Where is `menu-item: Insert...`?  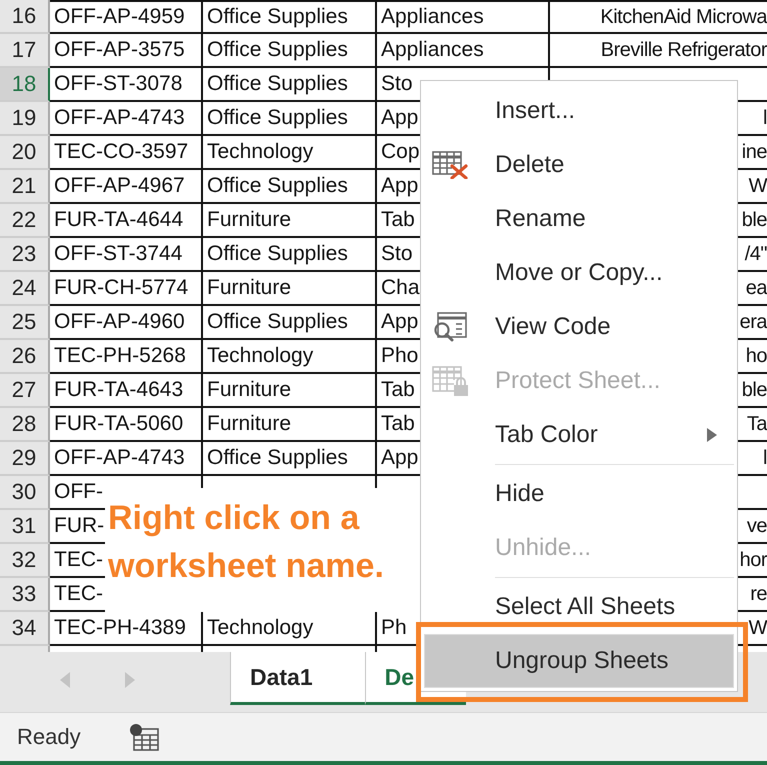
menu-item: Insert... is located at coordinates (579, 111).